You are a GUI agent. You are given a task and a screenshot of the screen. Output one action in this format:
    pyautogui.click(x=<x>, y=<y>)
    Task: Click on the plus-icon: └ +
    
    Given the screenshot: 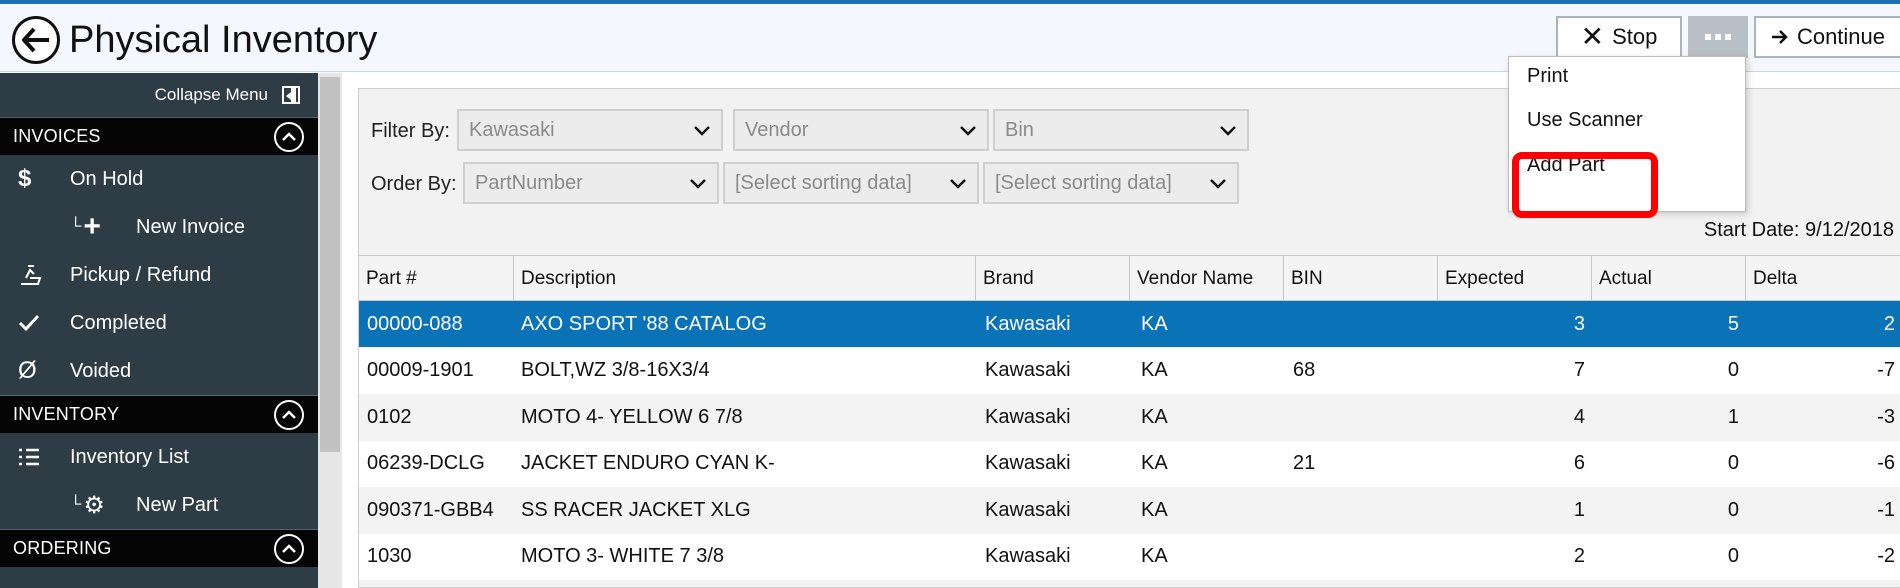 What is the action you would take?
    pyautogui.click(x=85, y=226)
    